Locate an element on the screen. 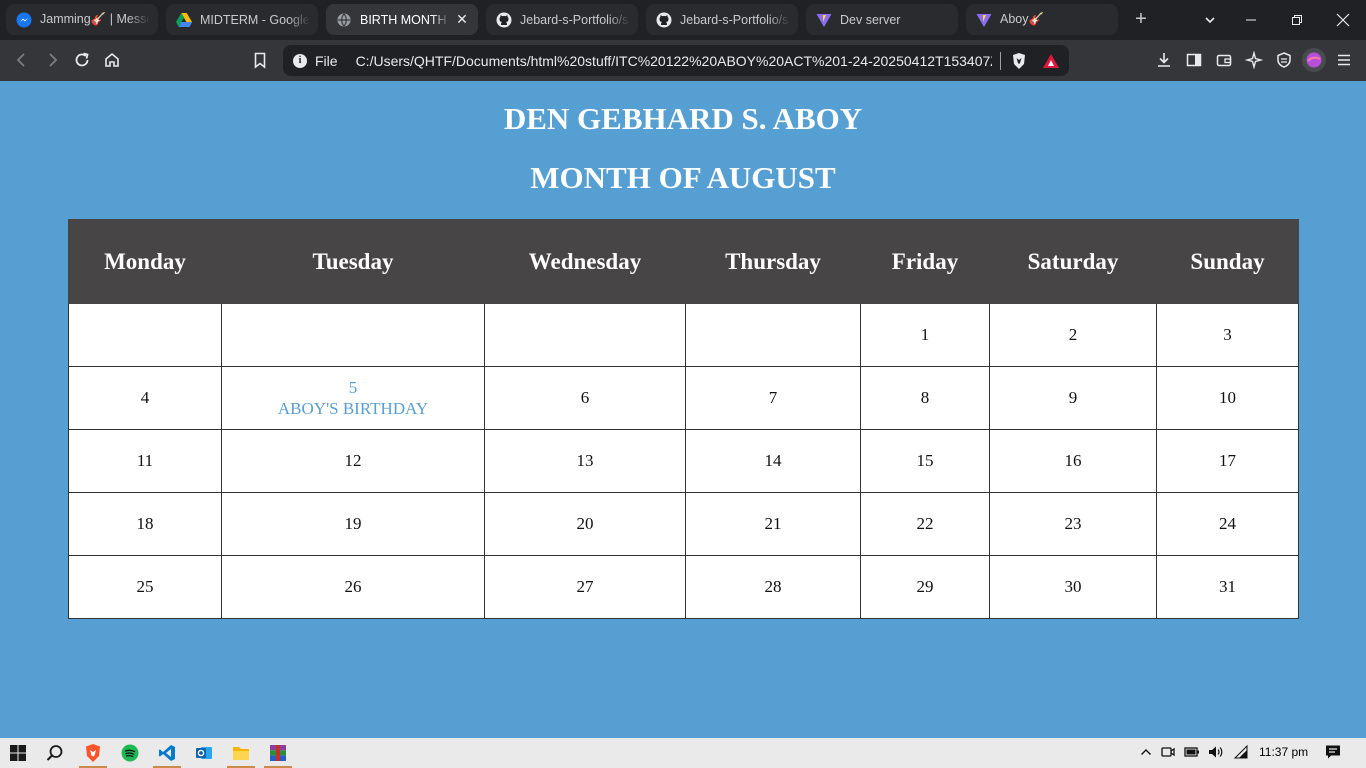  tab-github-2: Jebard-s-Portfolio/st is located at coordinates (722, 19).